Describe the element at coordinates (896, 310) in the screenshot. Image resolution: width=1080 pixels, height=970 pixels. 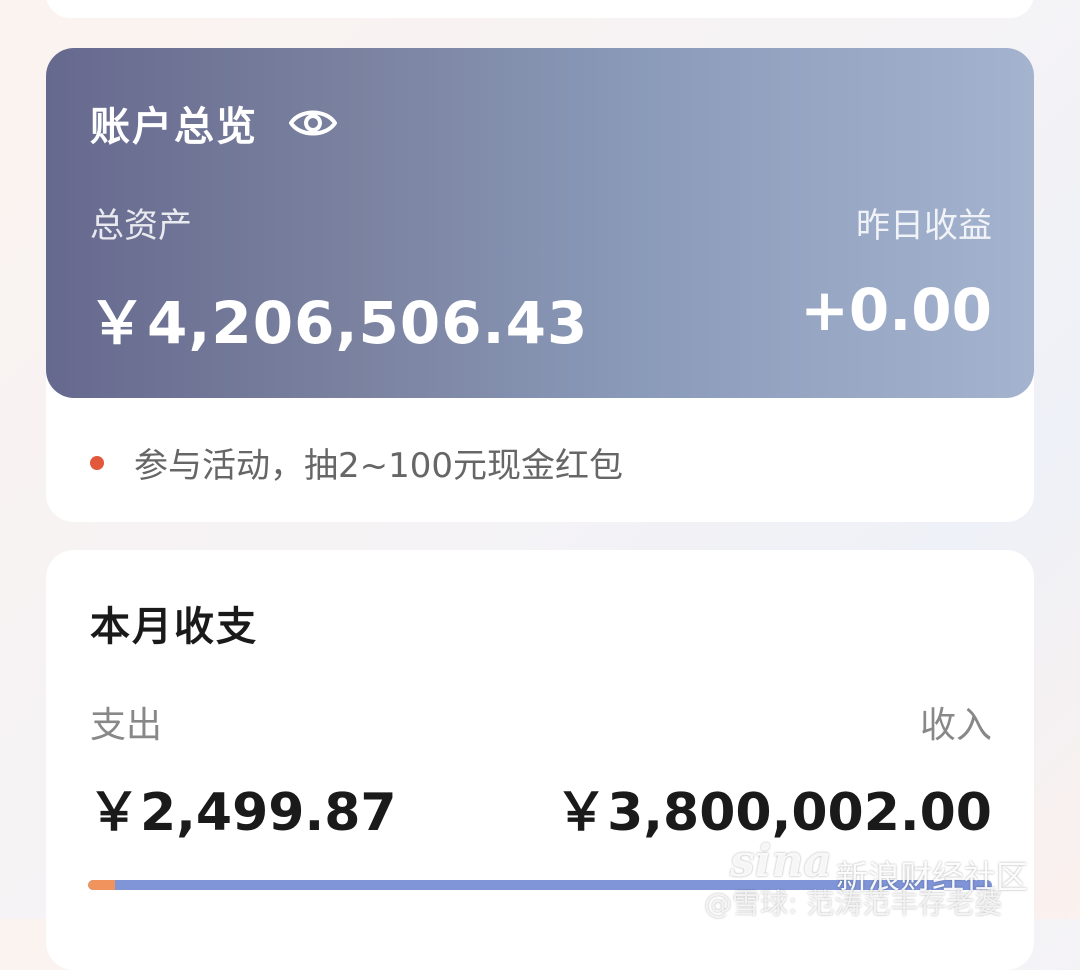
I see `yesterday-income-value: +0.00` at that location.